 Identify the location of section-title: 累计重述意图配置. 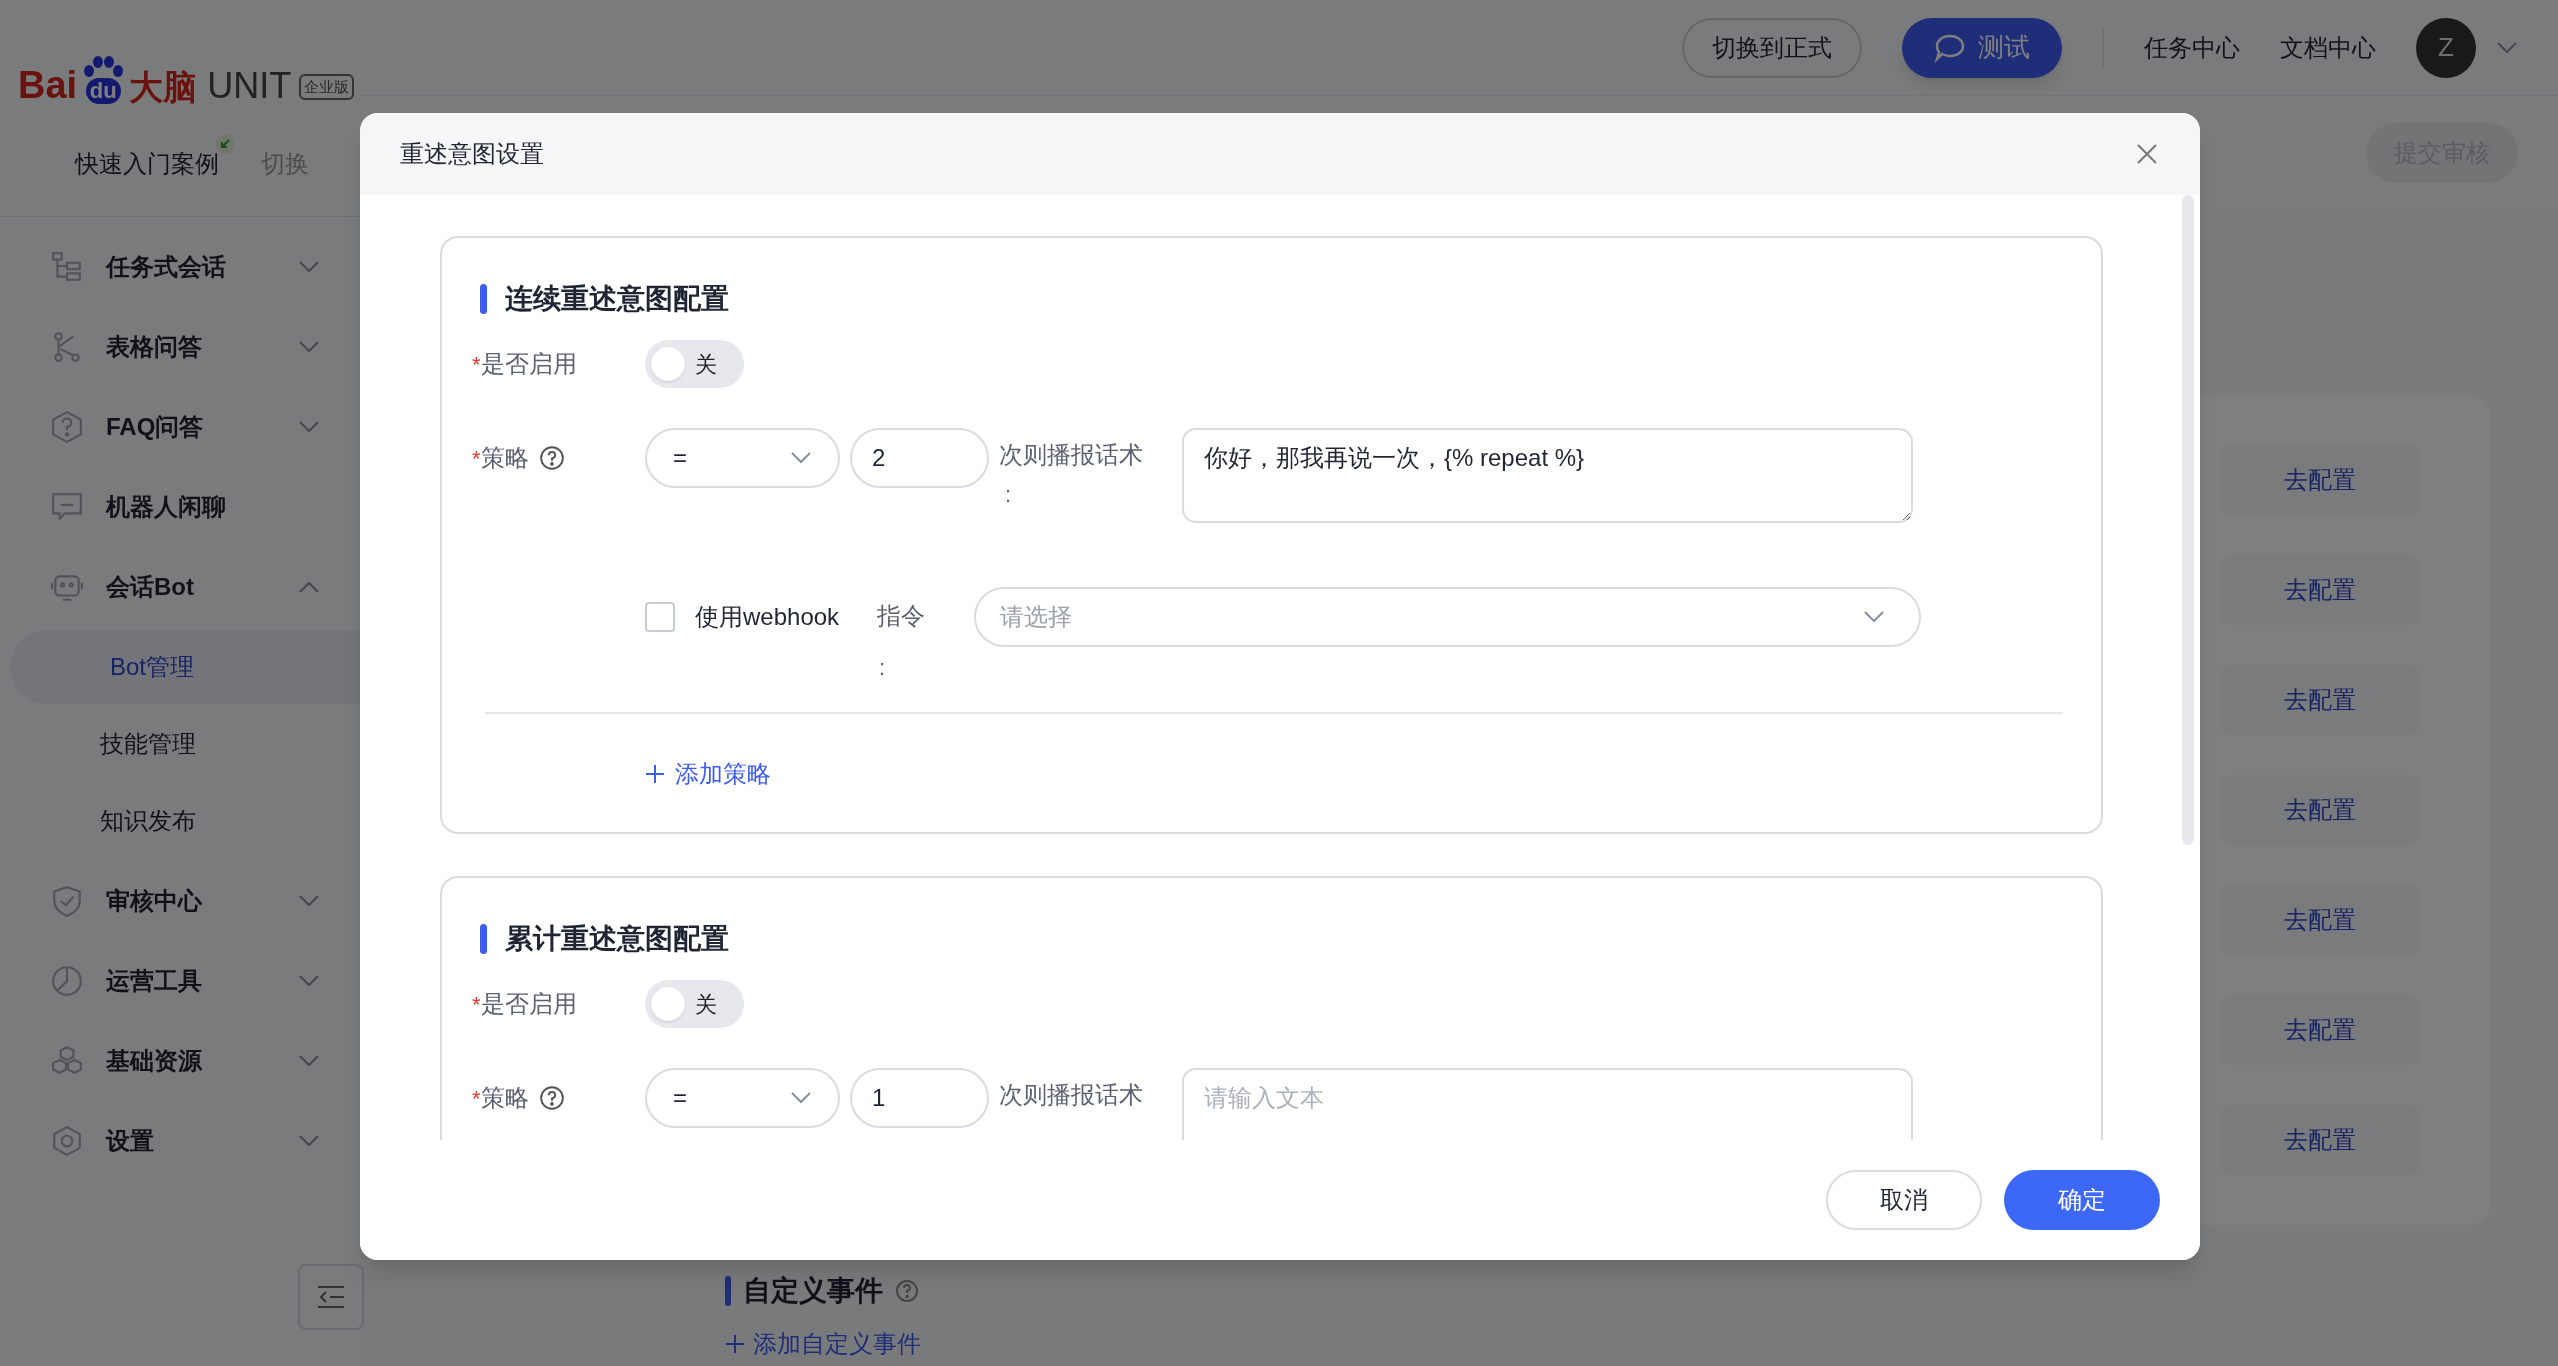
(617, 939).